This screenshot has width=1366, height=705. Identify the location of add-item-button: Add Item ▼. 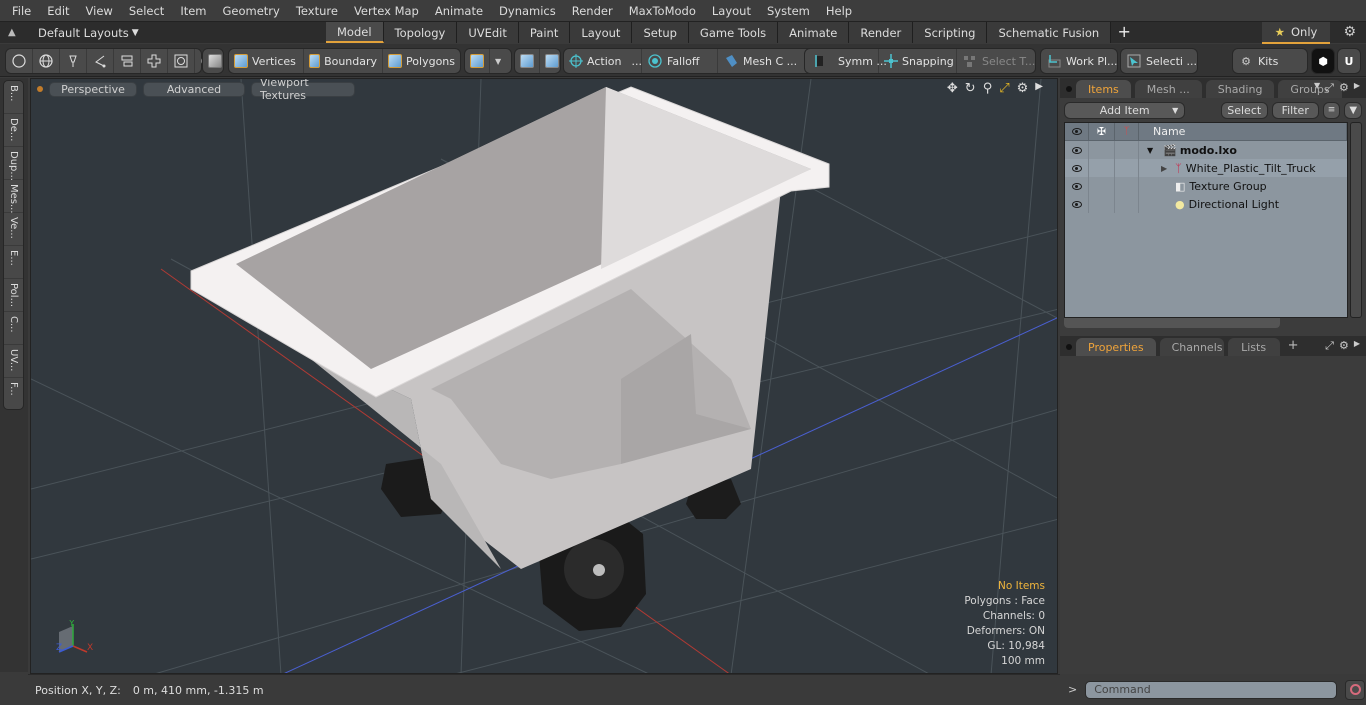
(1125, 110).